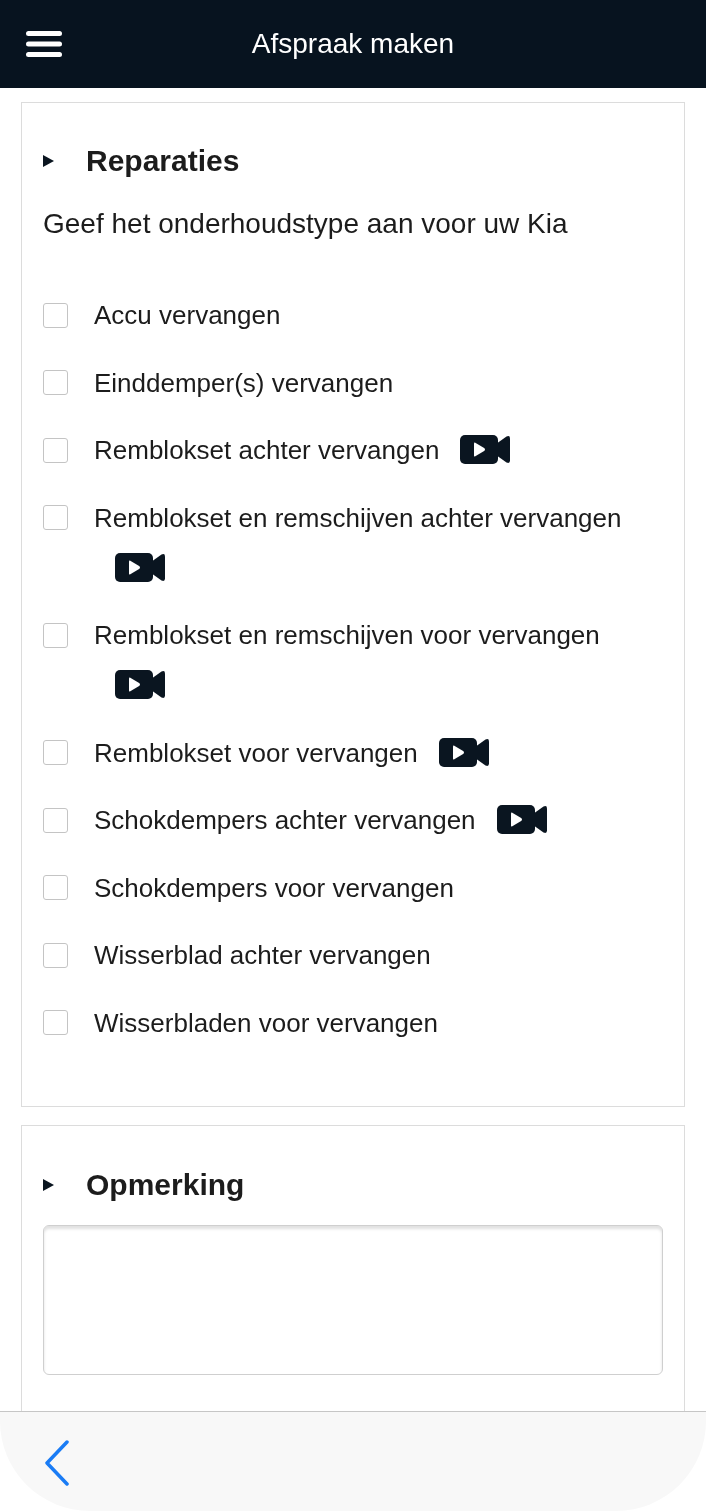  Describe the element at coordinates (44, 44) in the screenshot. I see `menu-icon` at that location.